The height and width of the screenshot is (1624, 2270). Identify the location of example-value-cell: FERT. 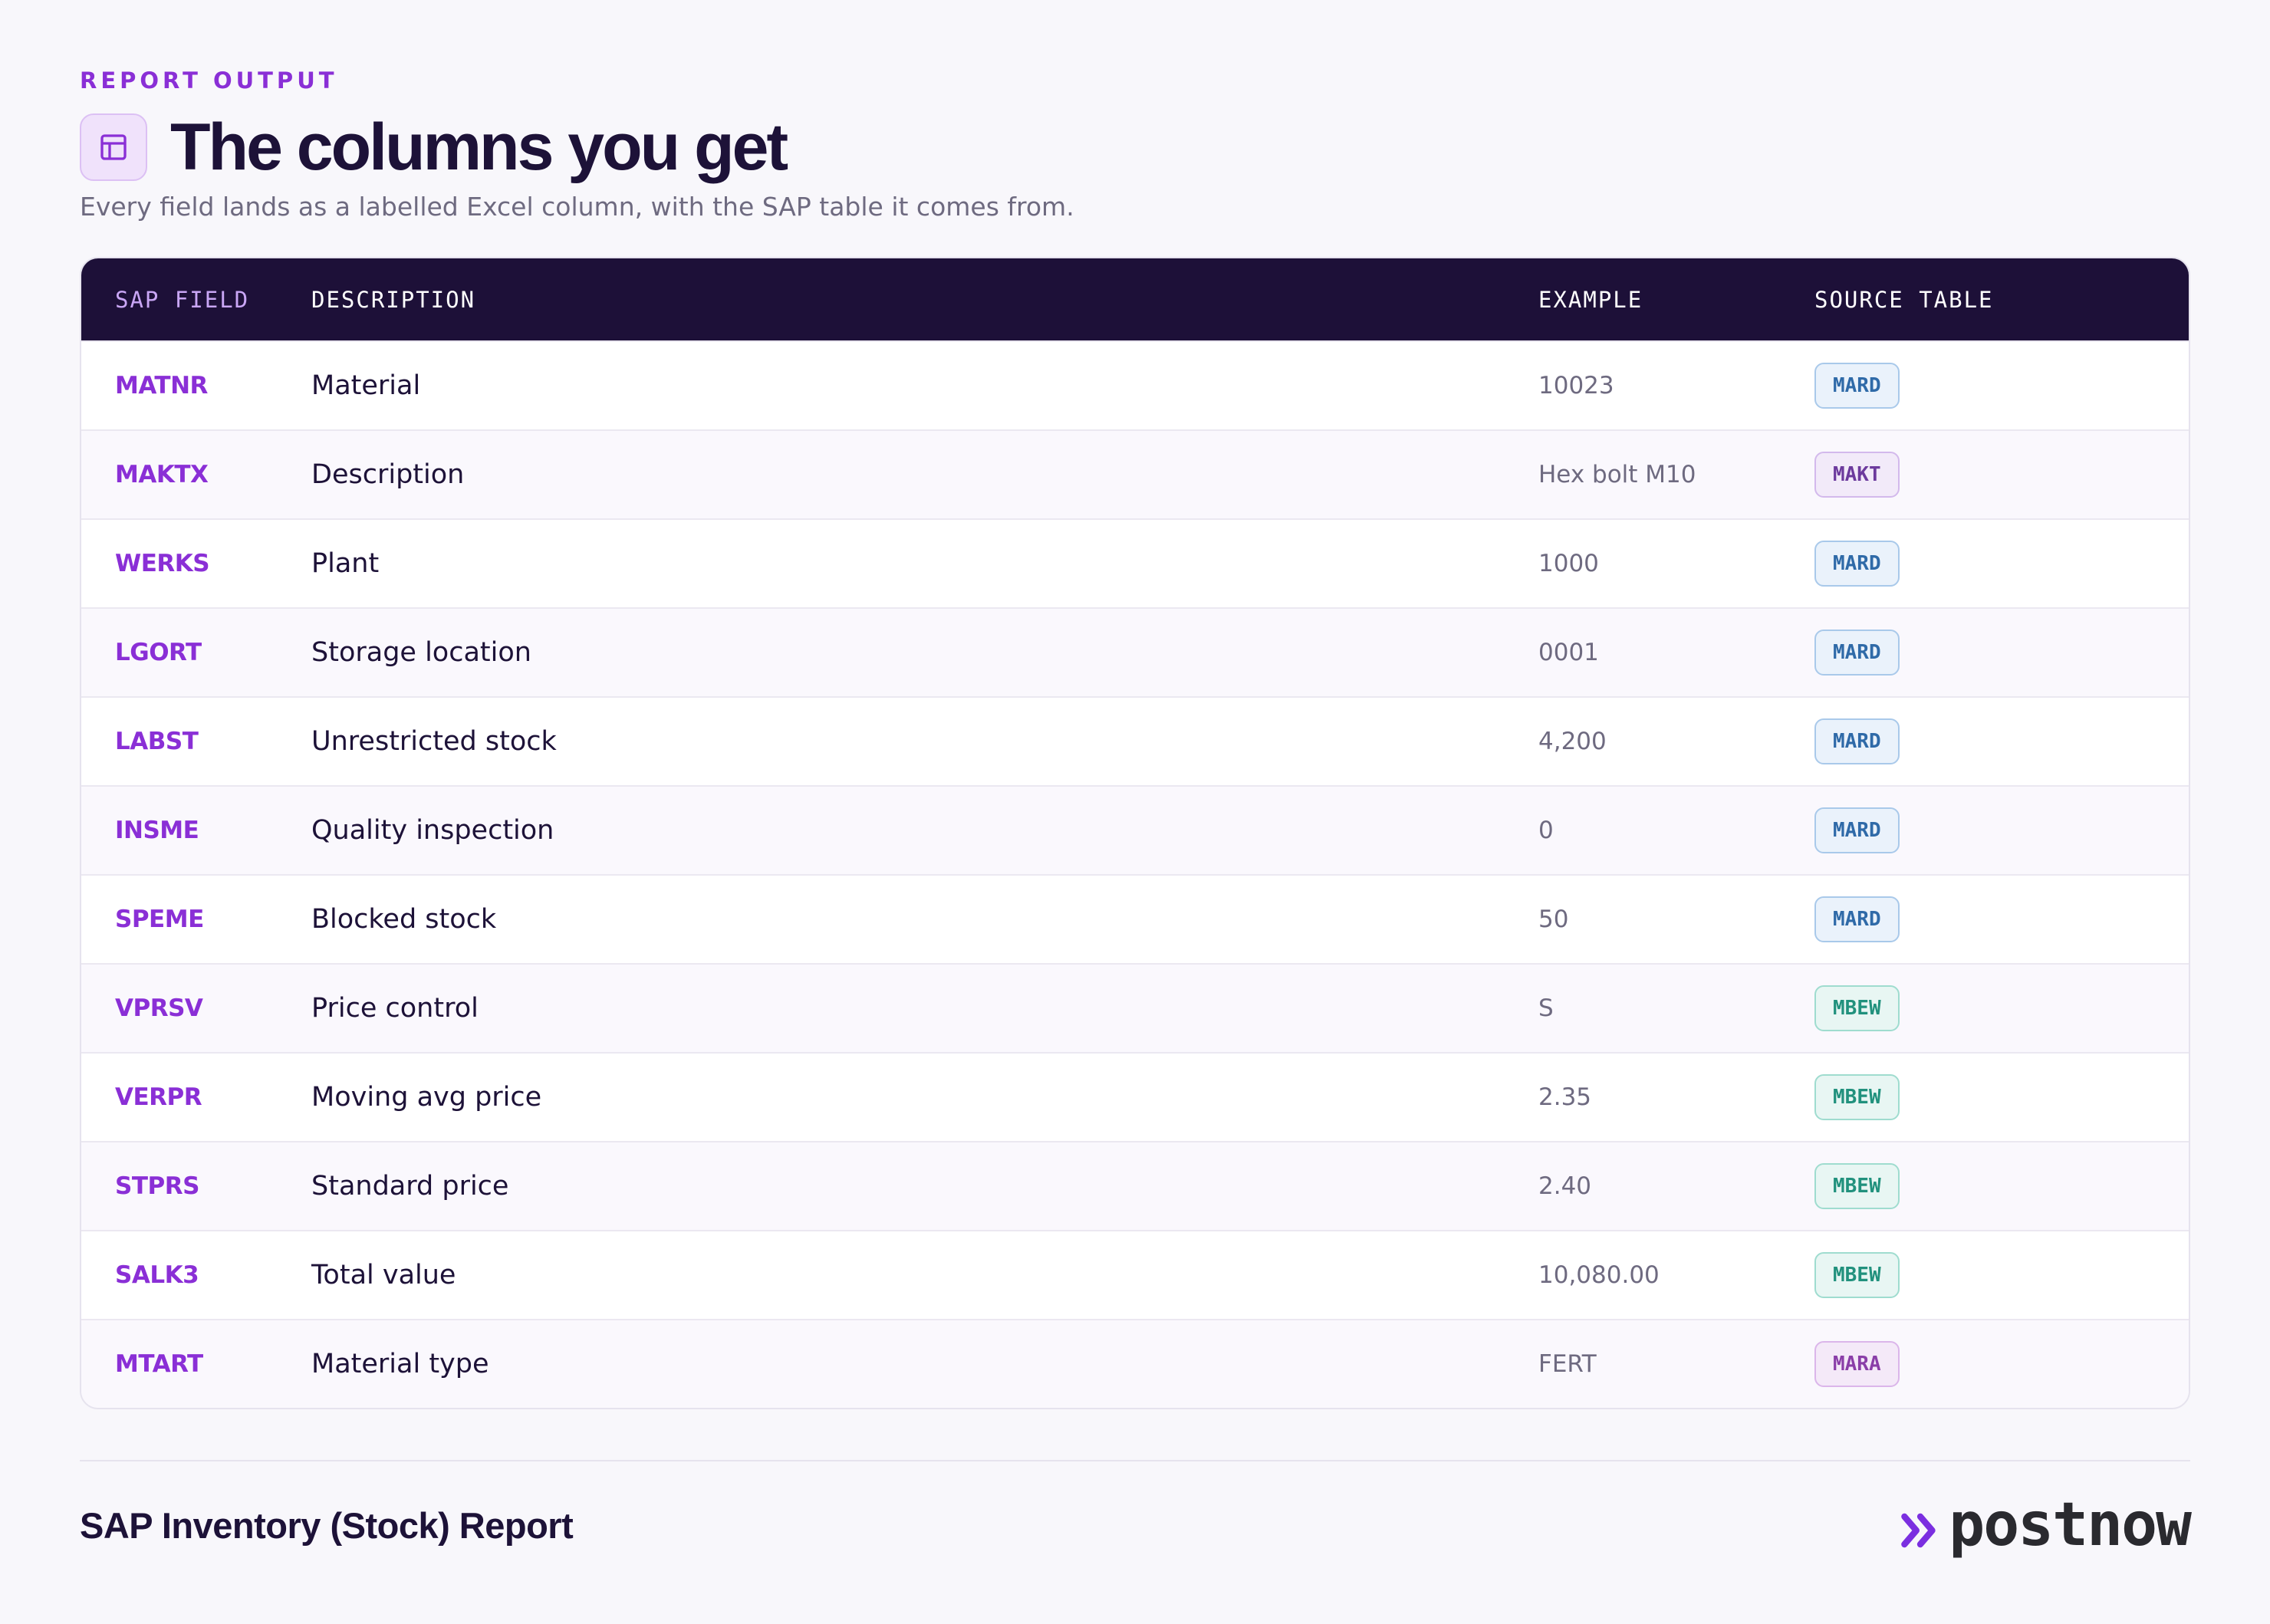
(1676, 1364).